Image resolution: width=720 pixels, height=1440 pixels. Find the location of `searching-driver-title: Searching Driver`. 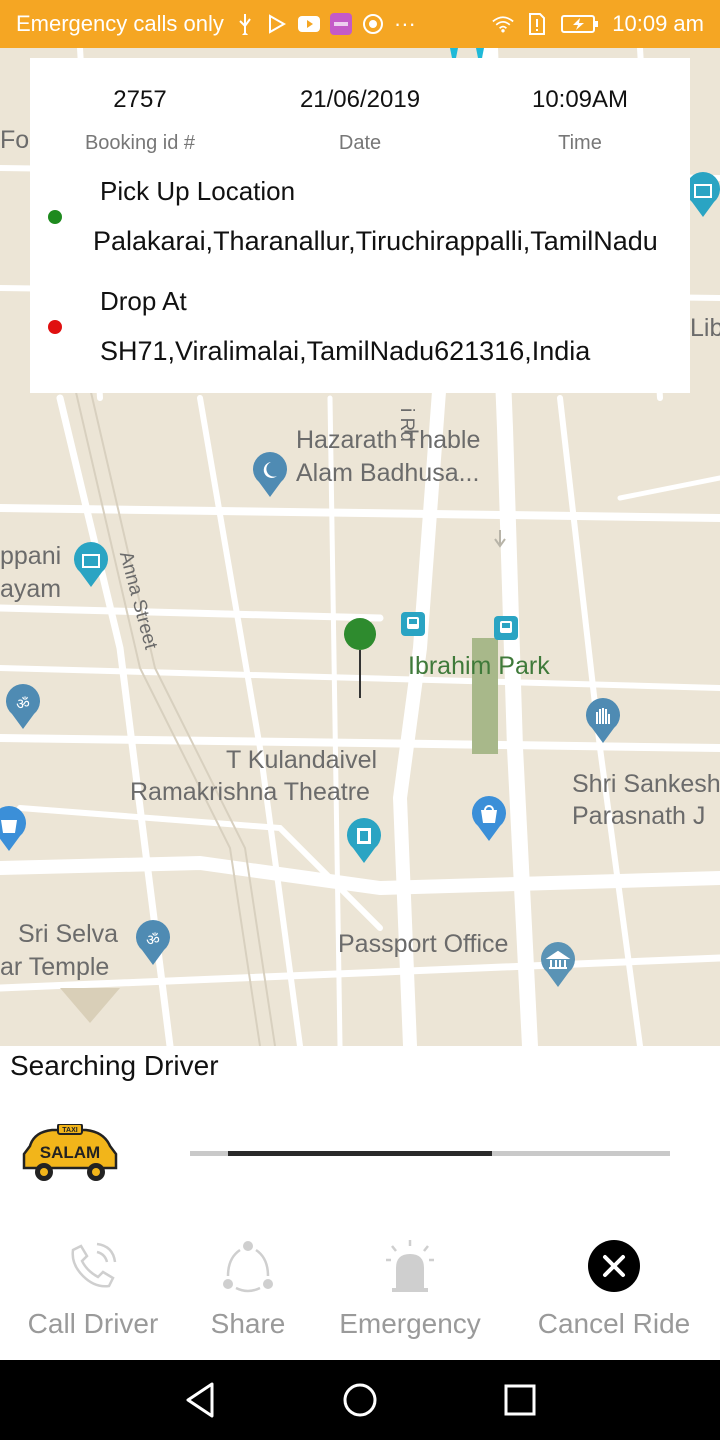

searching-driver-title: Searching Driver is located at coordinates (114, 1065).